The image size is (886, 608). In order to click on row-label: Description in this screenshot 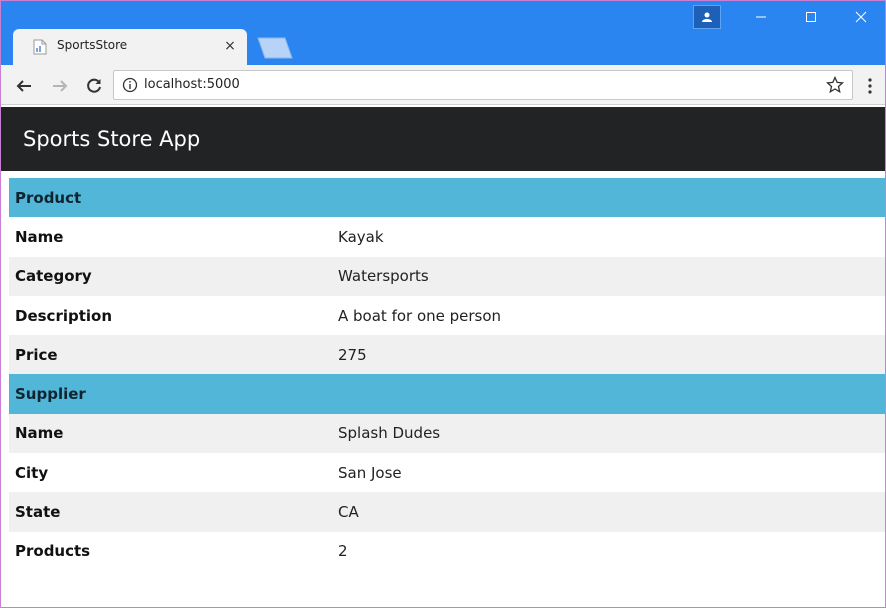, I will do `click(64, 315)`.